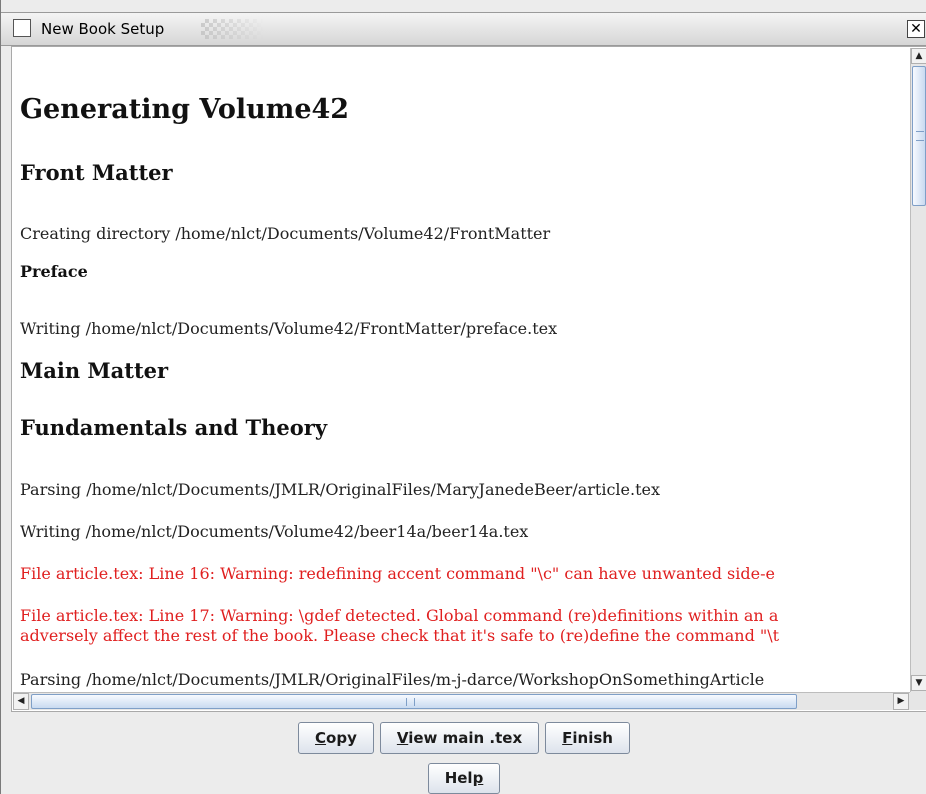 This screenshot has height=794, width=926. Describe the element at coordinates (567, 738) in the screenshot. I see `finish-mnemonic: F` at that location.